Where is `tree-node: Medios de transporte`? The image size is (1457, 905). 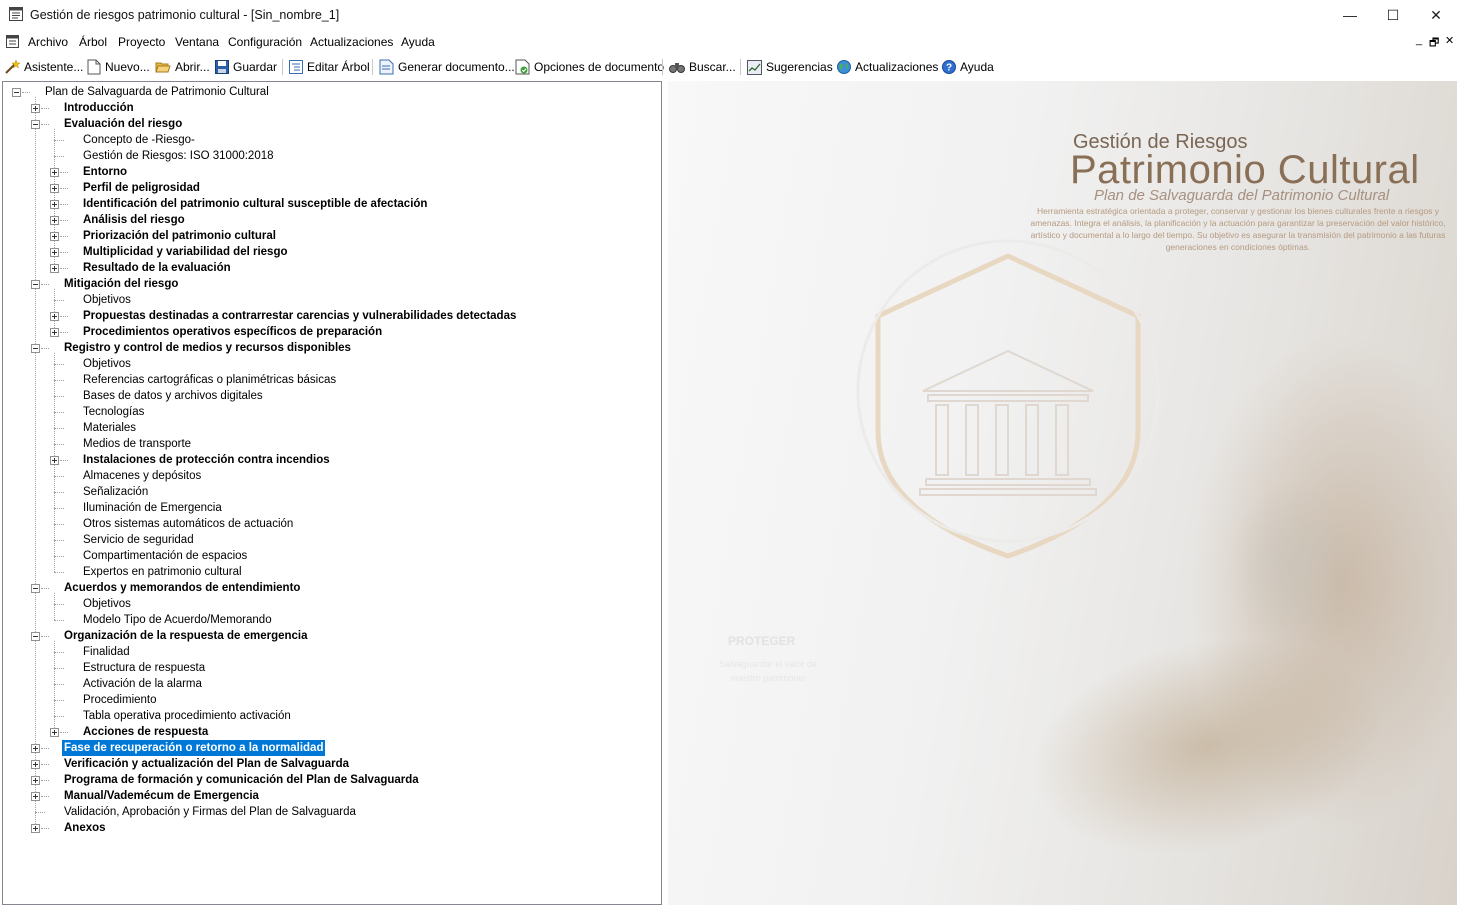 tree-node: Medios de transporte is located at coordinates (328, 444).